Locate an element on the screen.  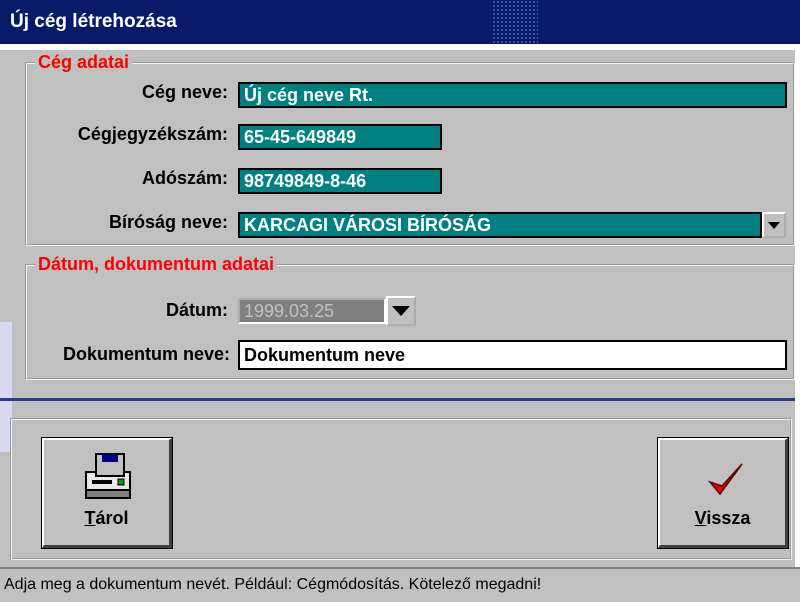
tax-number-label: Adószám: is located at coordinates (184, 178).